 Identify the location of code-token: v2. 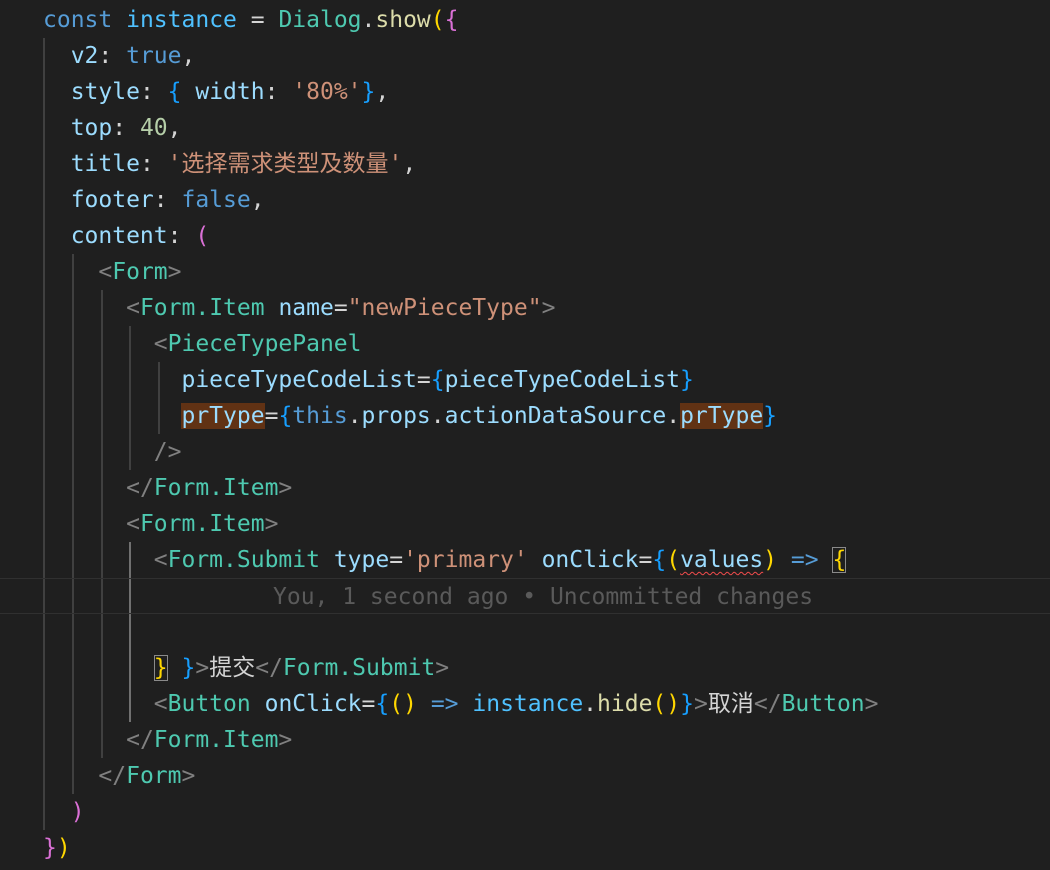
(71, 56).